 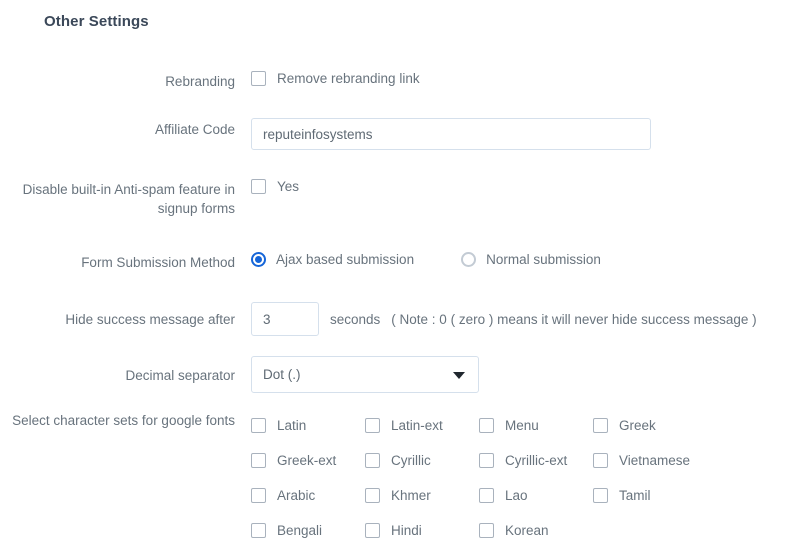 I want to click on affiliate-code-input, so click(x=451, y=134).